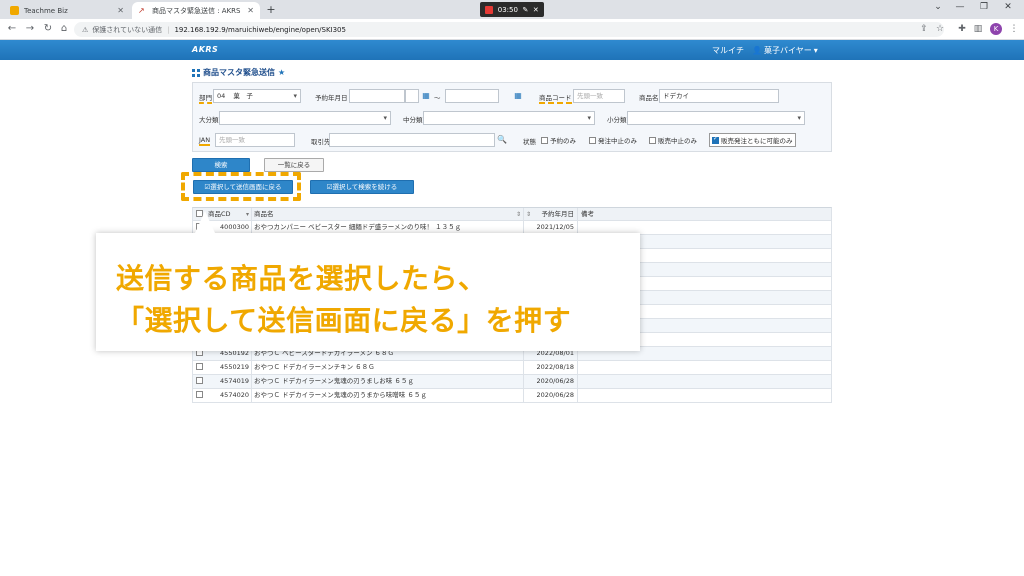  I want to click on date-range-tilde: ～, so click(437, 98).